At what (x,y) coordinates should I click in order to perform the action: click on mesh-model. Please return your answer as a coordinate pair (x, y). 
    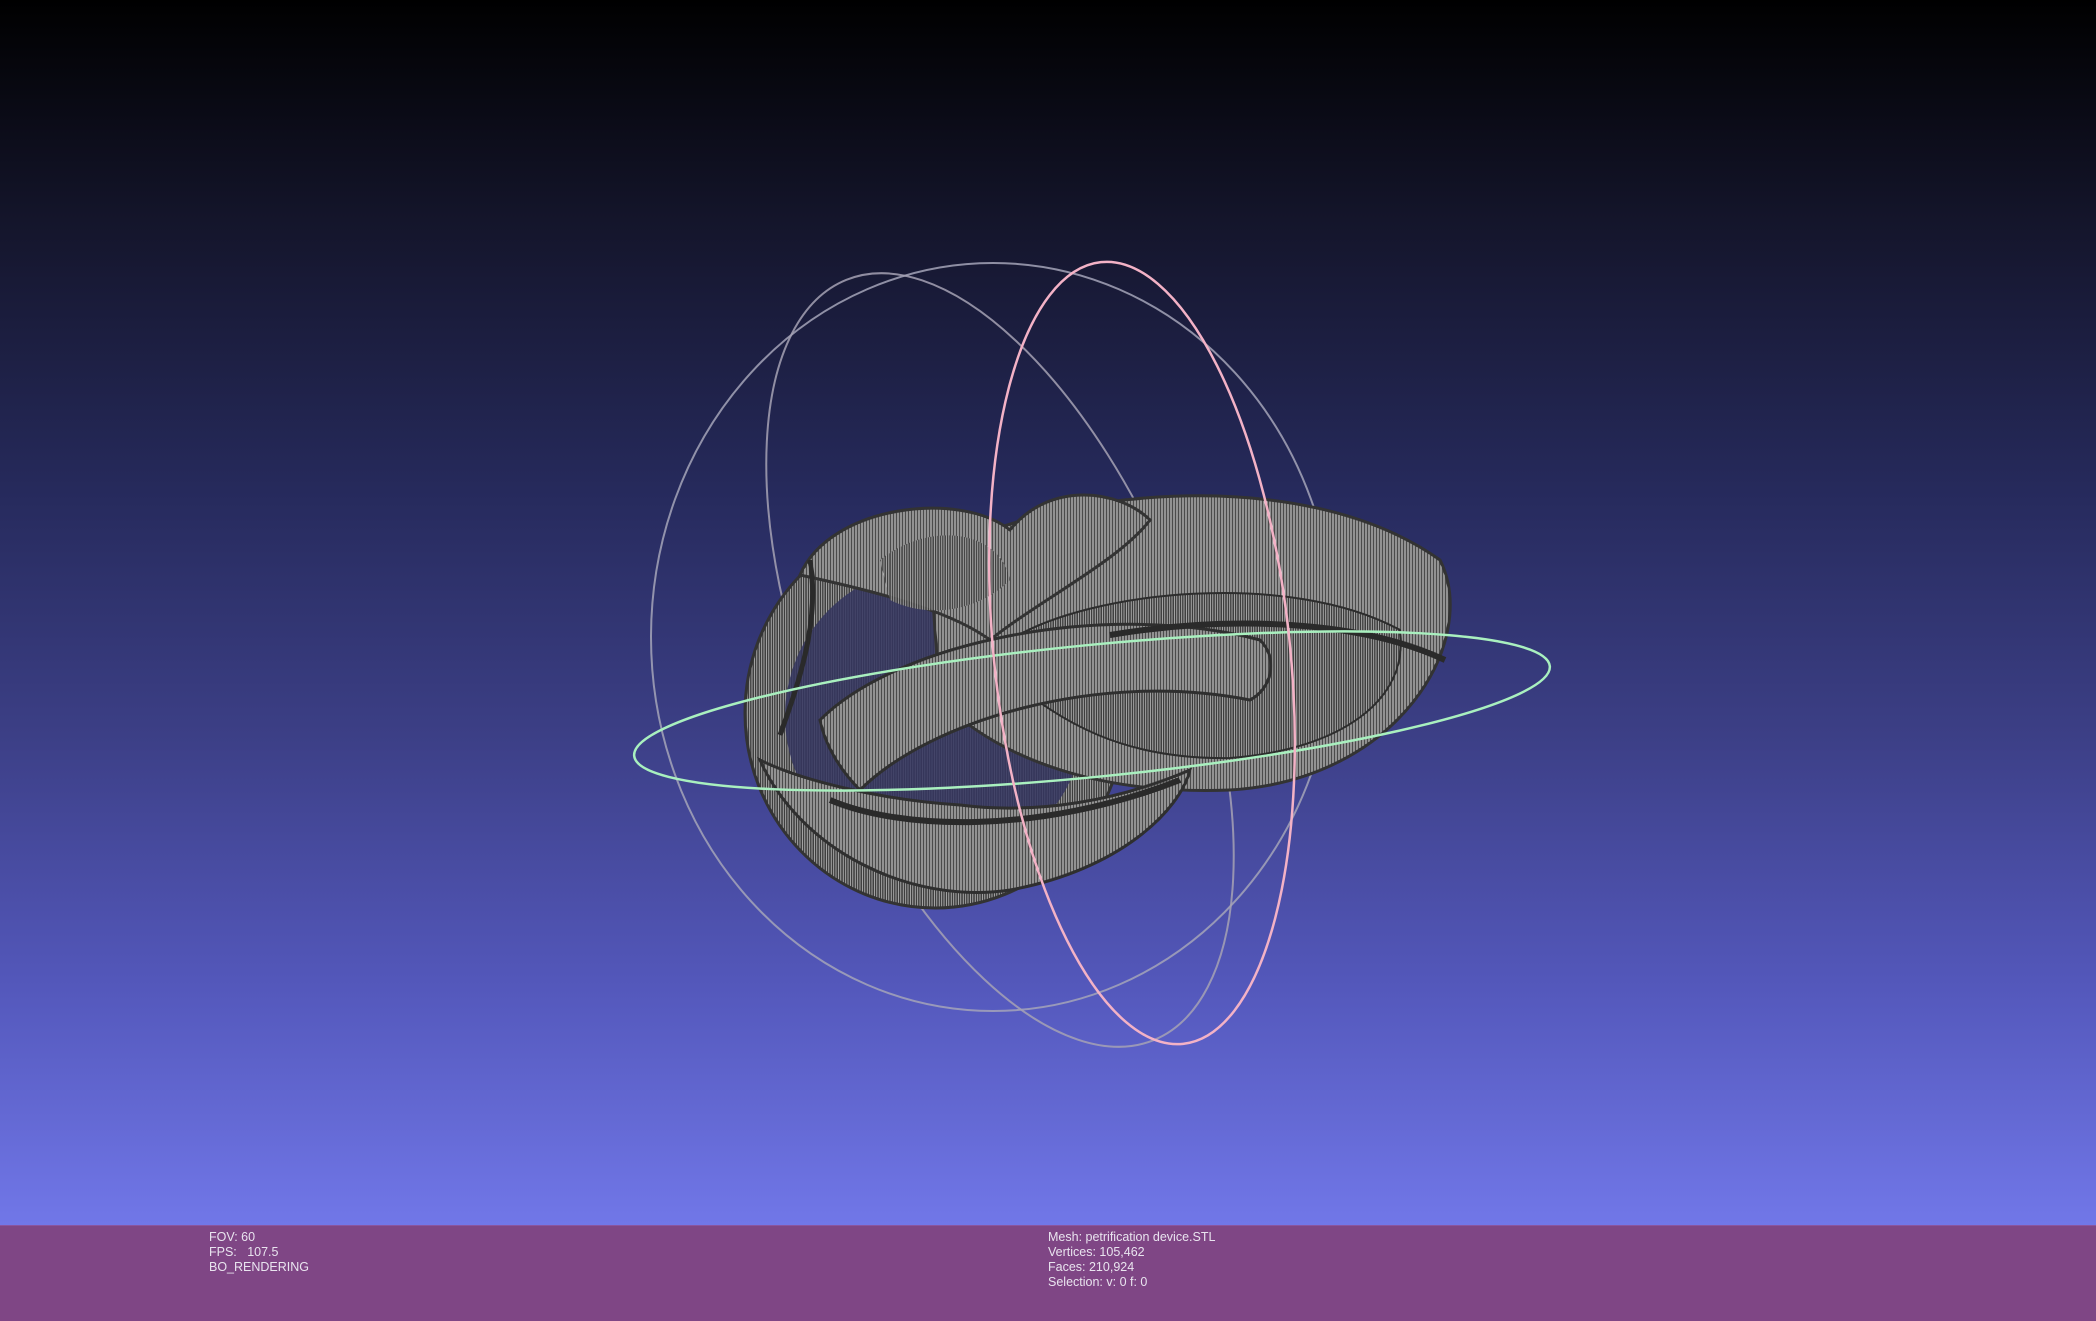
    Looking at the image, I should click on (1097, 701).